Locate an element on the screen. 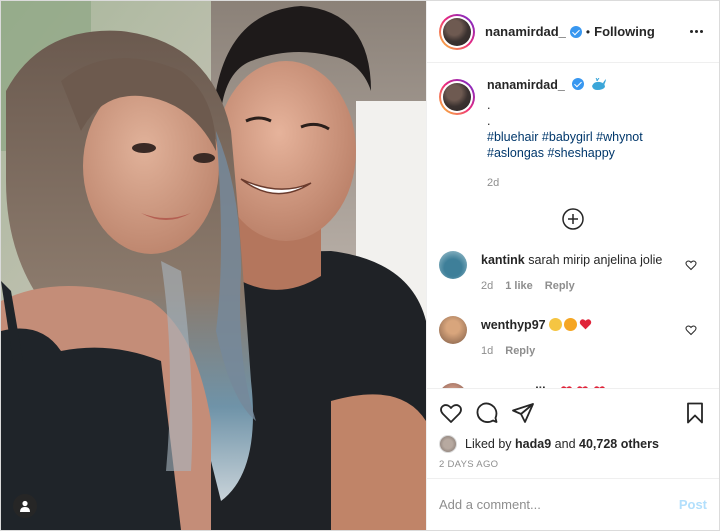 This screenshot has width=720, height=531. action-bar is located at coordinates (573, 411).